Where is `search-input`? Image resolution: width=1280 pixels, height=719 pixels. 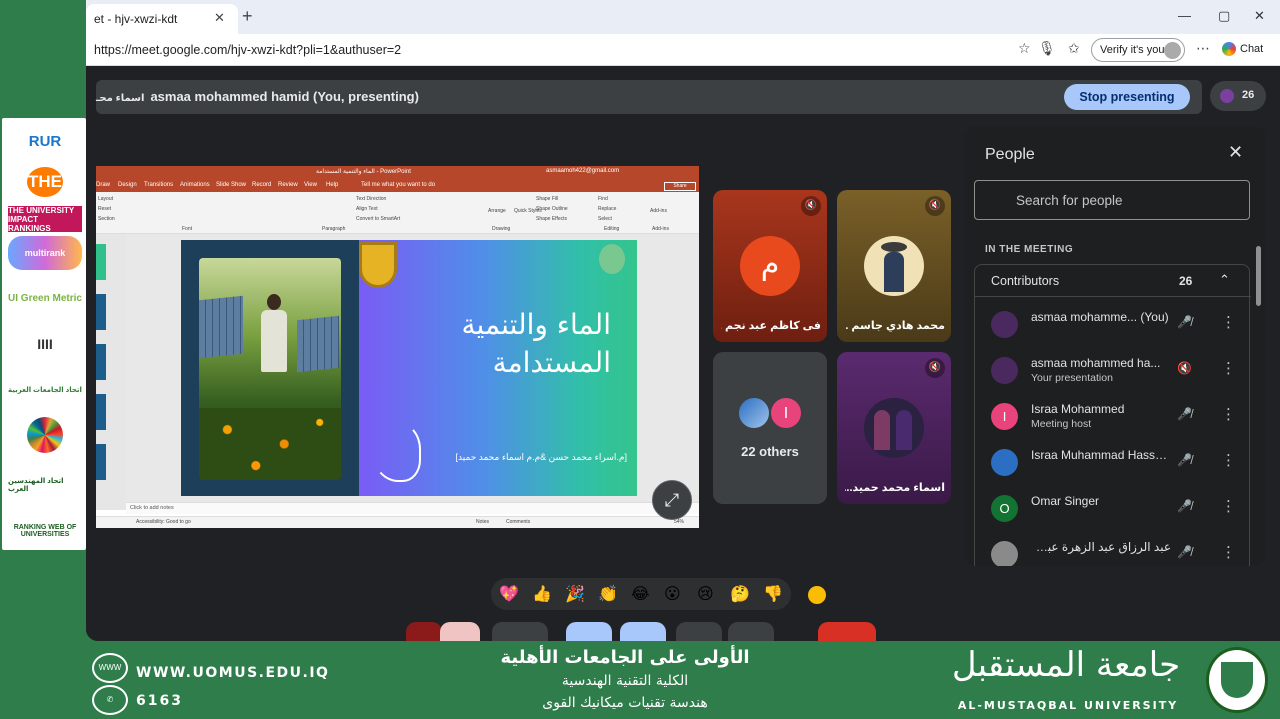 search-input is located at coordinates (1112, 200).